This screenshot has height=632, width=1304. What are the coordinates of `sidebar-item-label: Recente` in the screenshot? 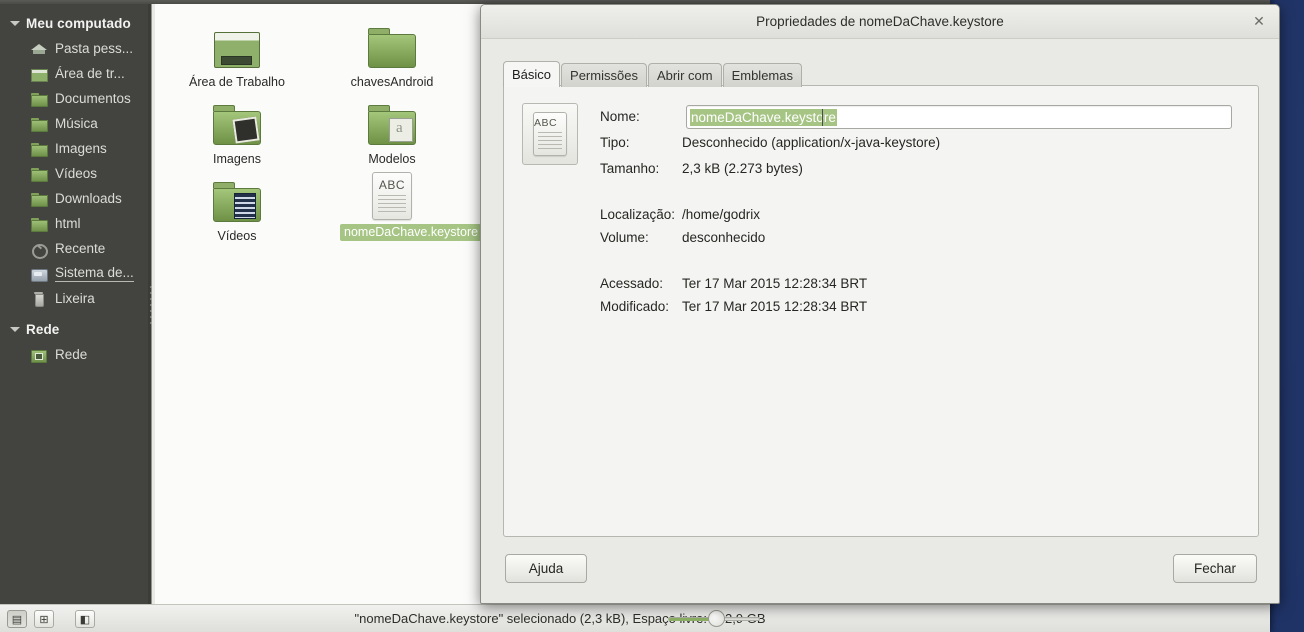 It's located at (80, 248).